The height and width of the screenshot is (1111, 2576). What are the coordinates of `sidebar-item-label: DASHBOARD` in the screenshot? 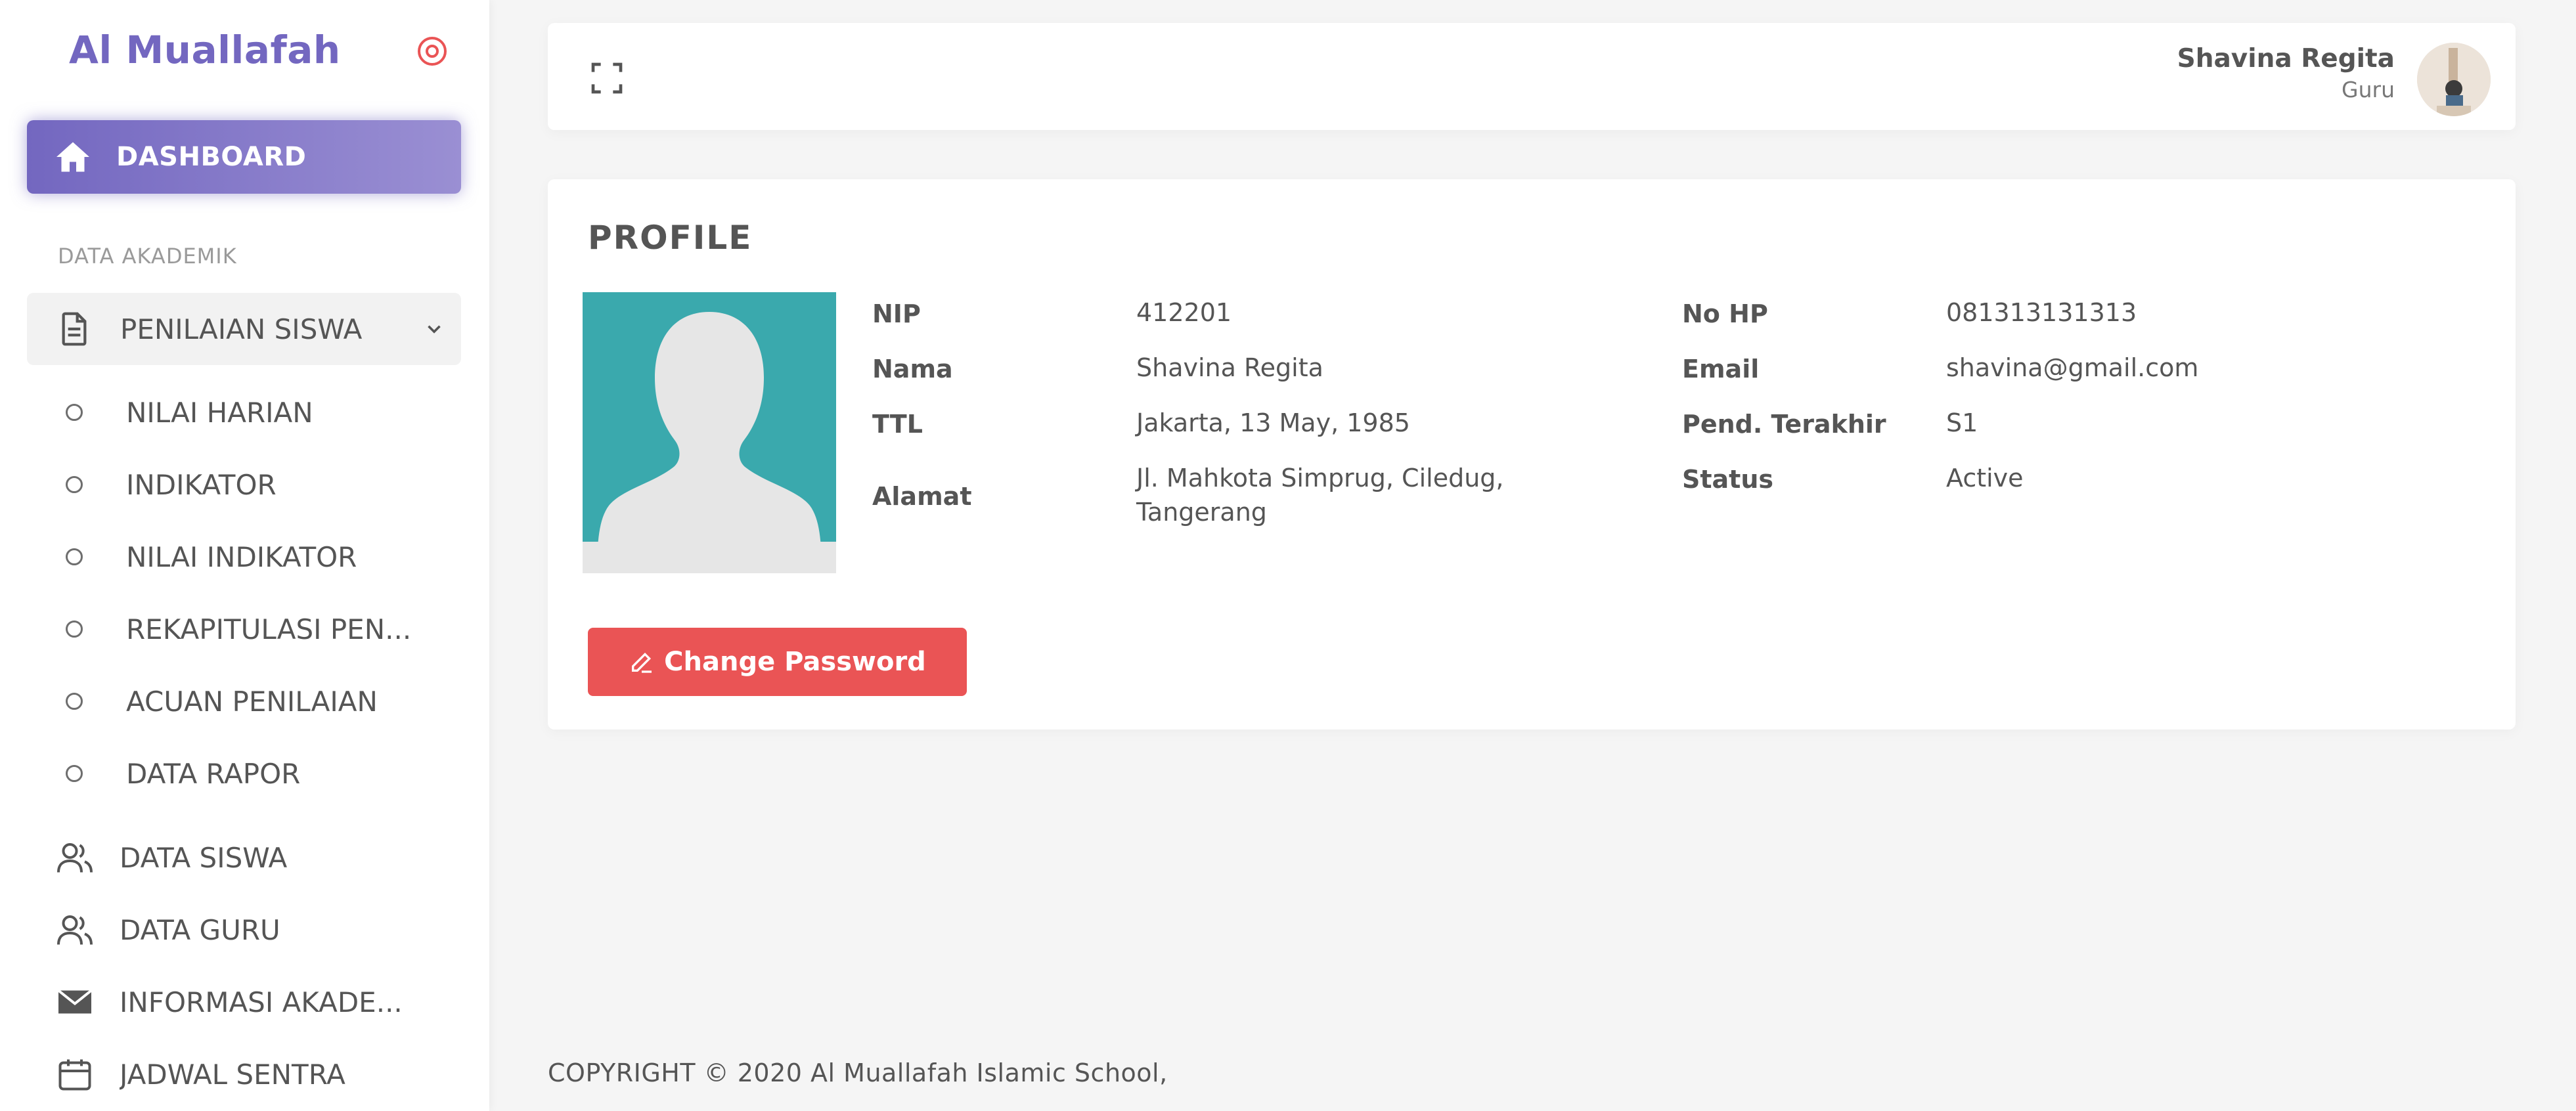 It's located at (211, 157).